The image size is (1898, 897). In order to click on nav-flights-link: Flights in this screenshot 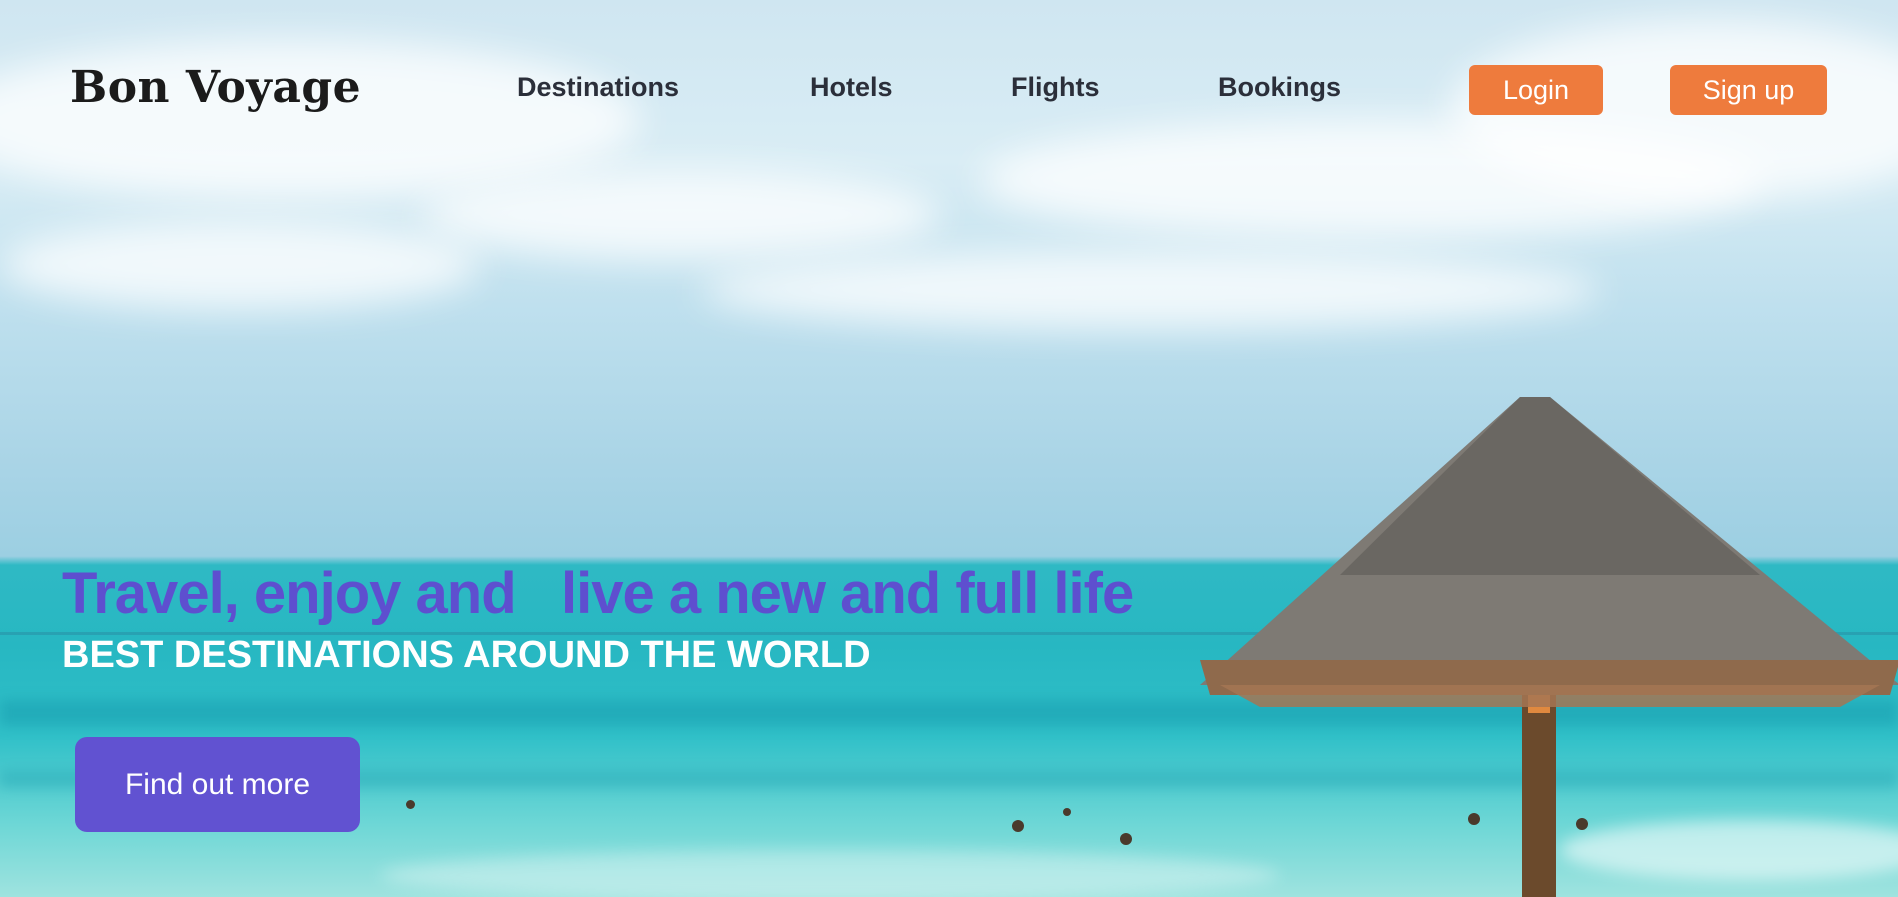, I will do `click(1055, 87)`.